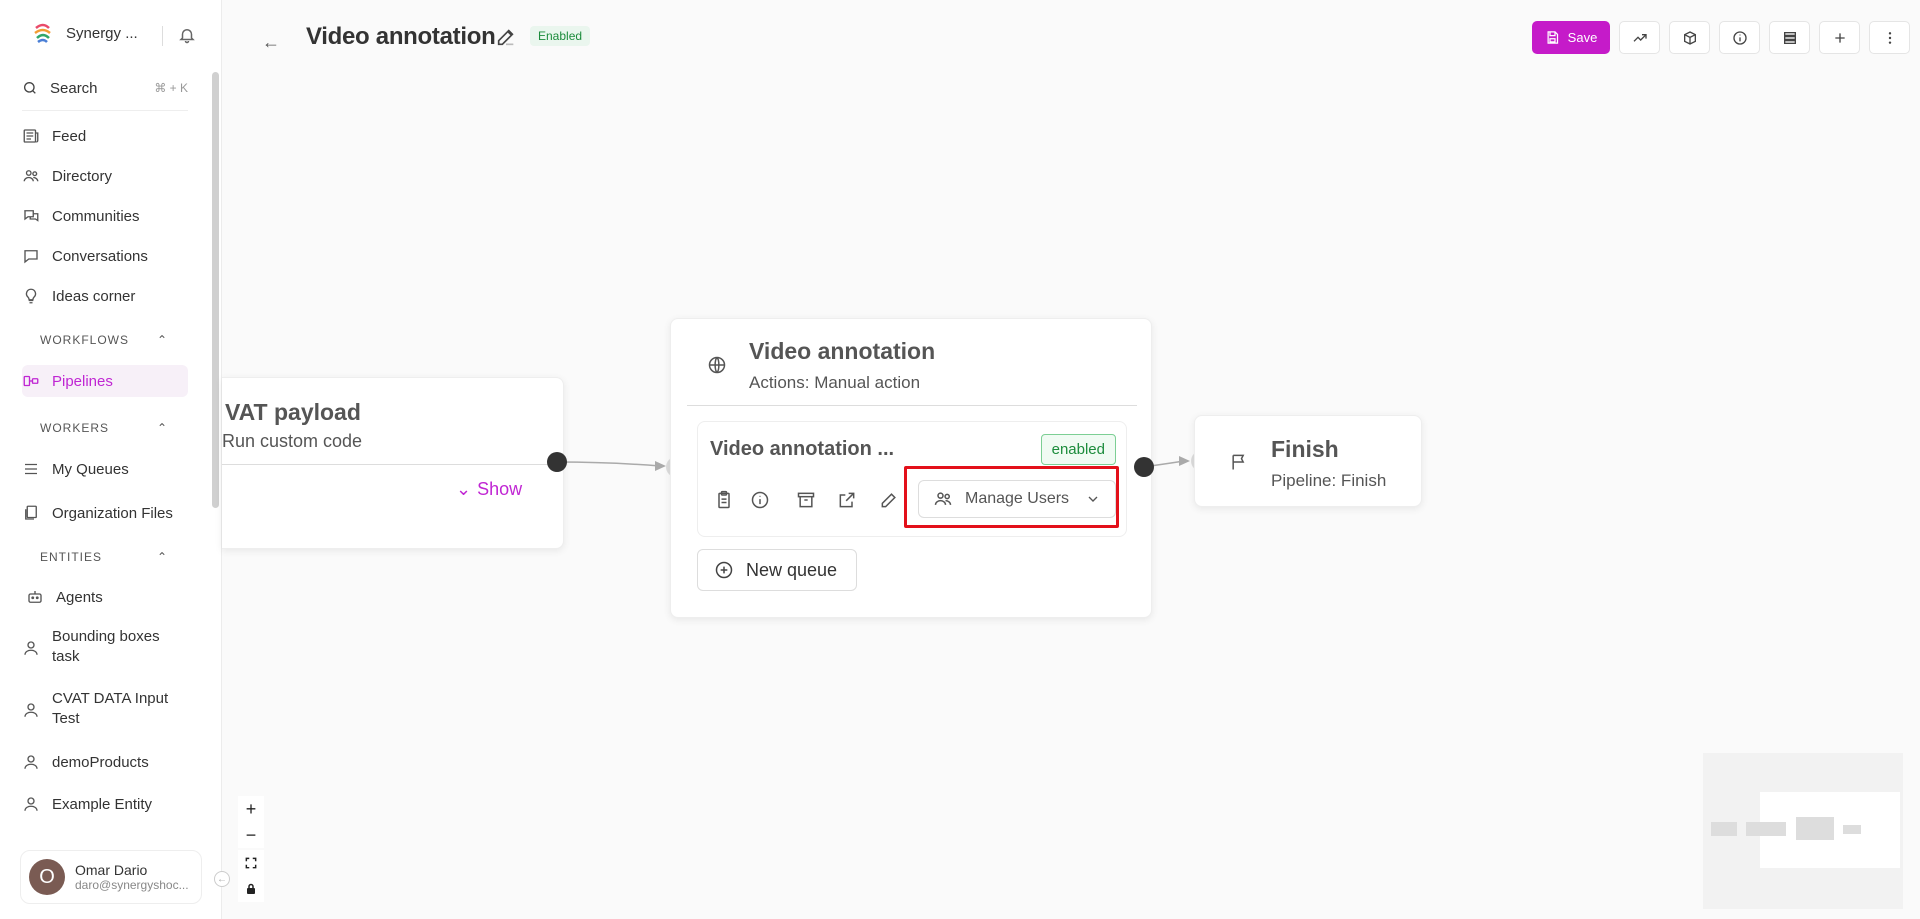 The width and height of the screenshot is (1920, 919). Describe the element at coordinates (171, 88) in the screenshot. I see `search-shortcut: ⌘ + K` at that location.